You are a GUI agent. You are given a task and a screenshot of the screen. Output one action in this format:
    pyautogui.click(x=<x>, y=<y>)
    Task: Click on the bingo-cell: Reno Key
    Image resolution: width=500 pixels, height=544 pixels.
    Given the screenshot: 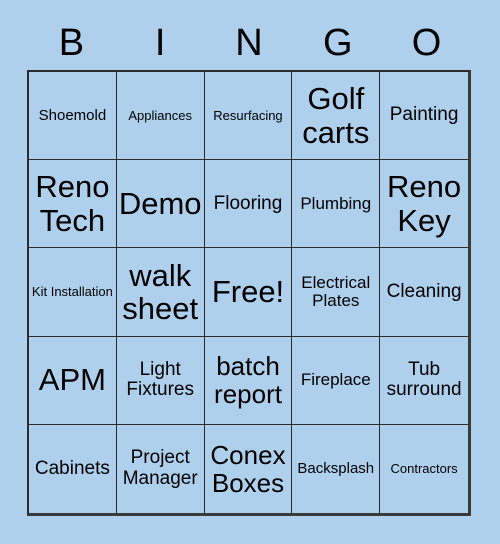 What is the action you would take?
    pyautogui.click(x=424, y=204)
    